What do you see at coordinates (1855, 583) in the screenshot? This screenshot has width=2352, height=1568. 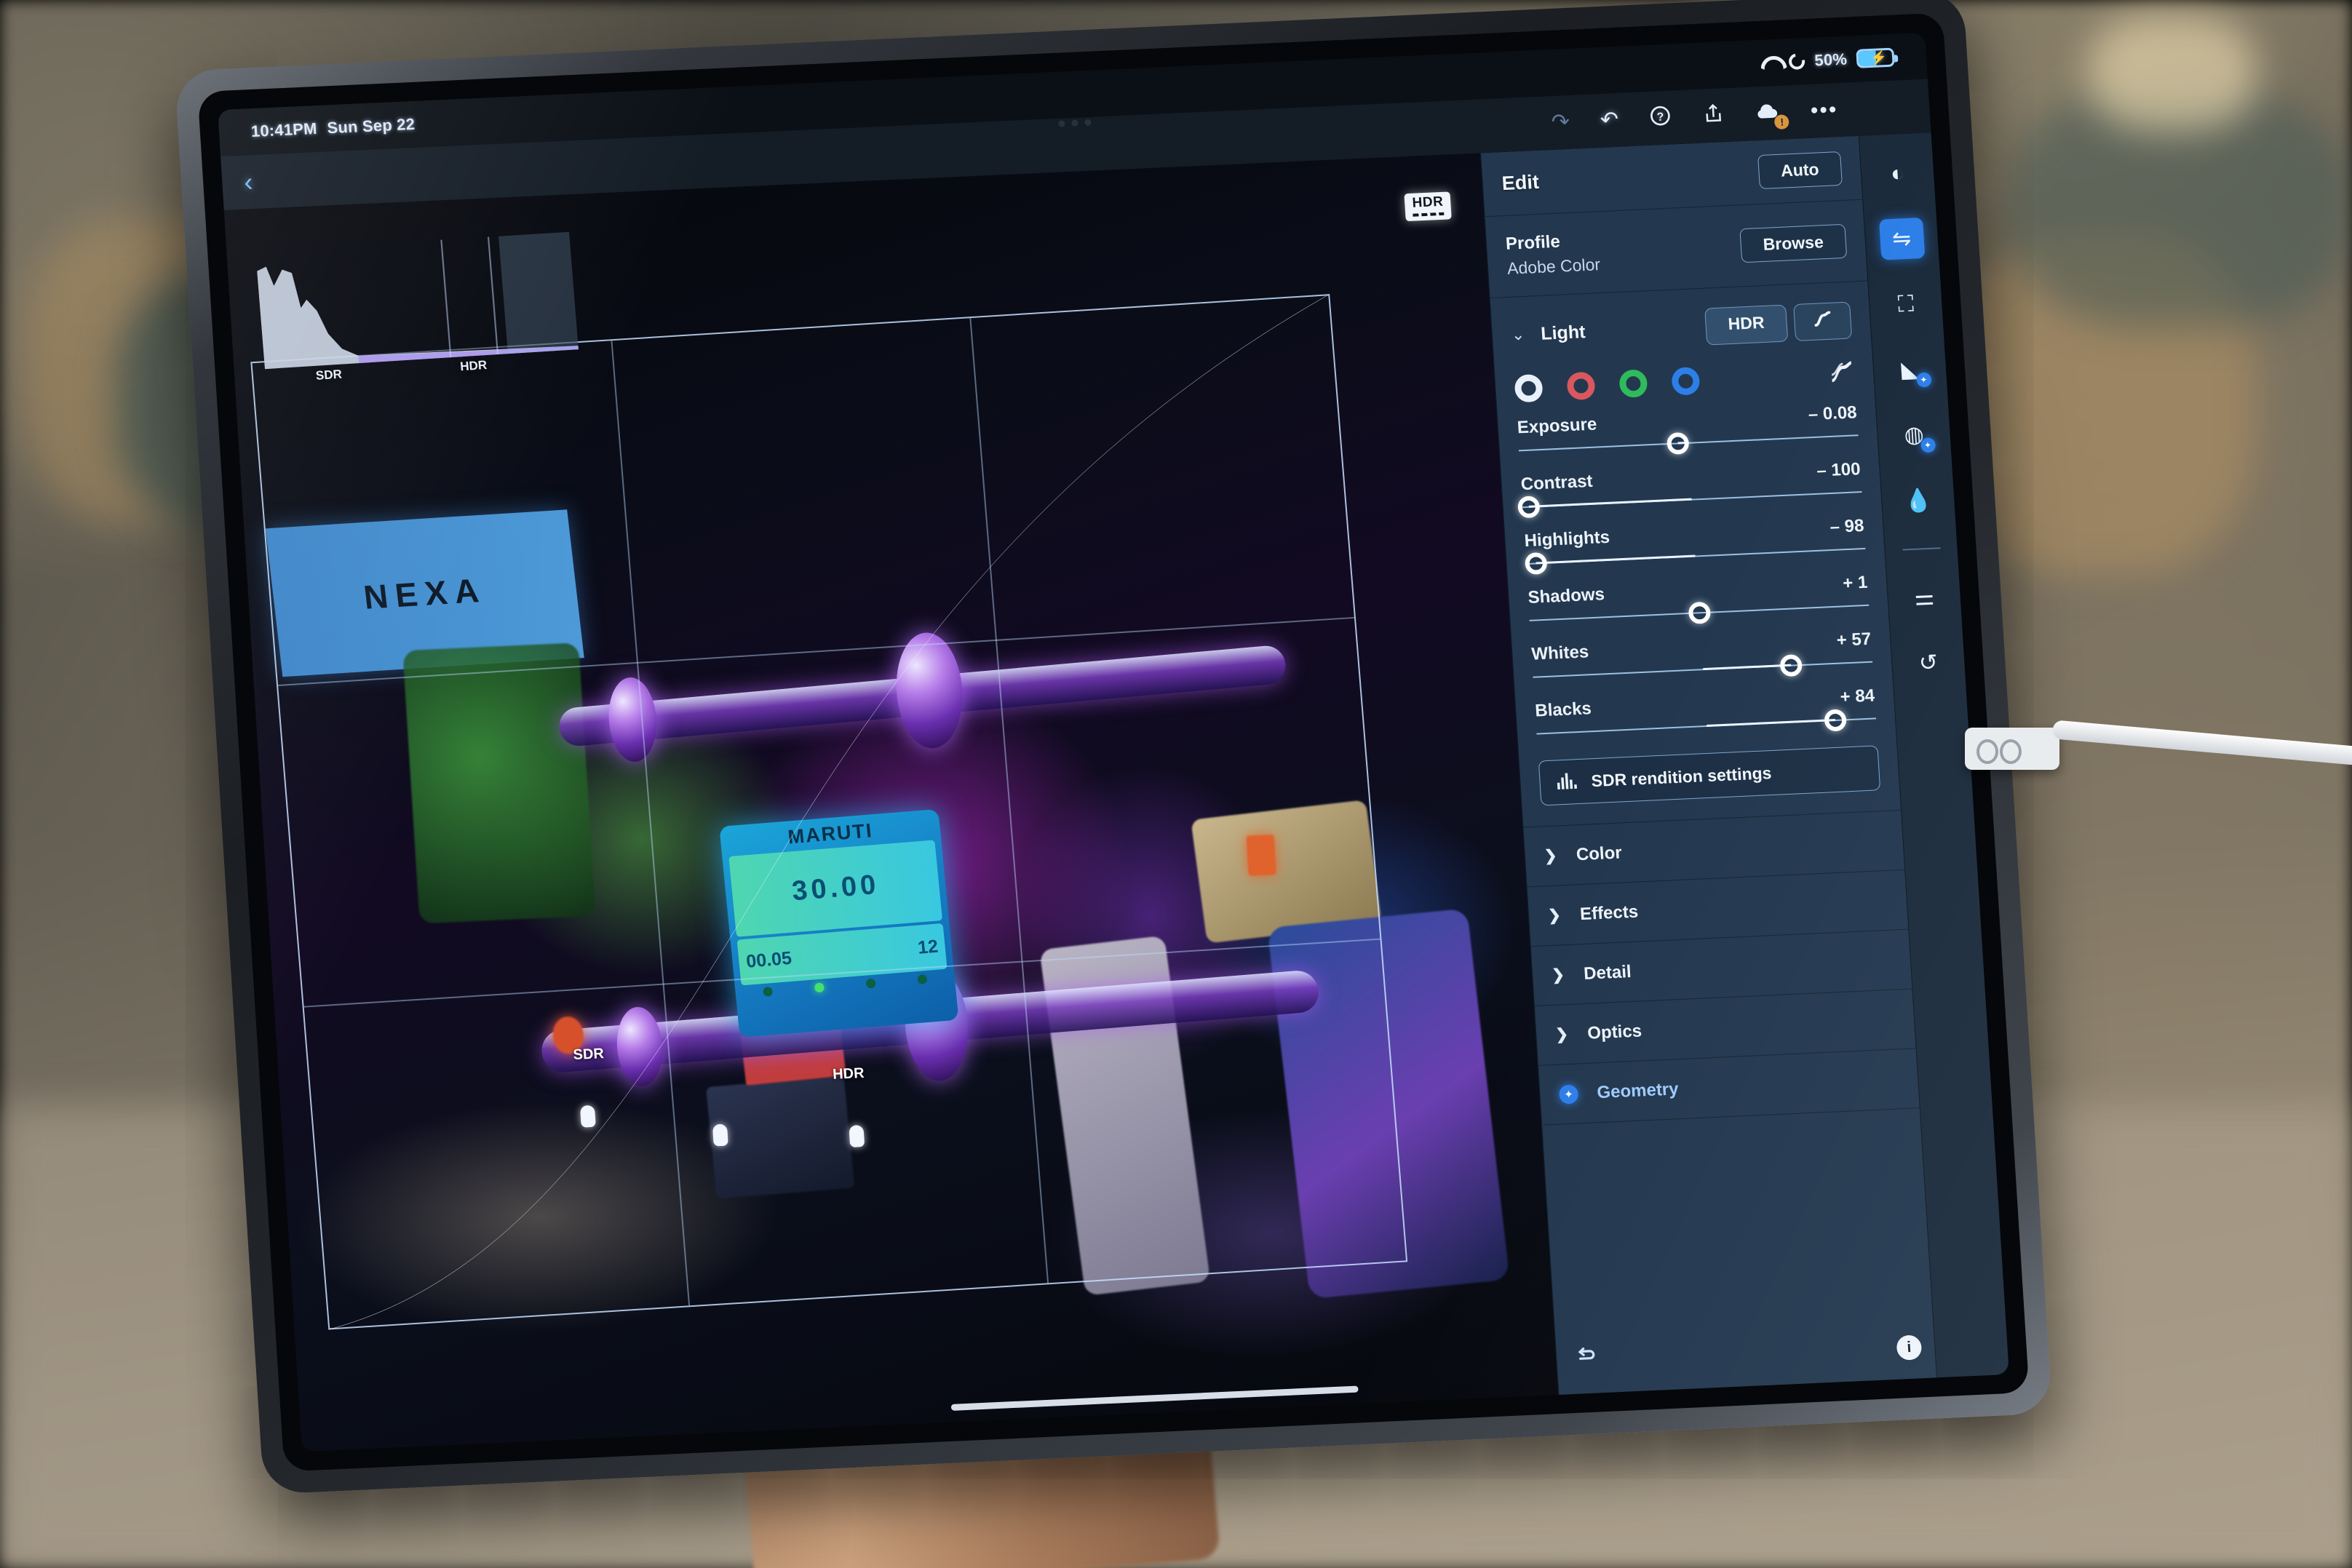 I see `slider-value: + 1` at bounding box center [1855, 583].